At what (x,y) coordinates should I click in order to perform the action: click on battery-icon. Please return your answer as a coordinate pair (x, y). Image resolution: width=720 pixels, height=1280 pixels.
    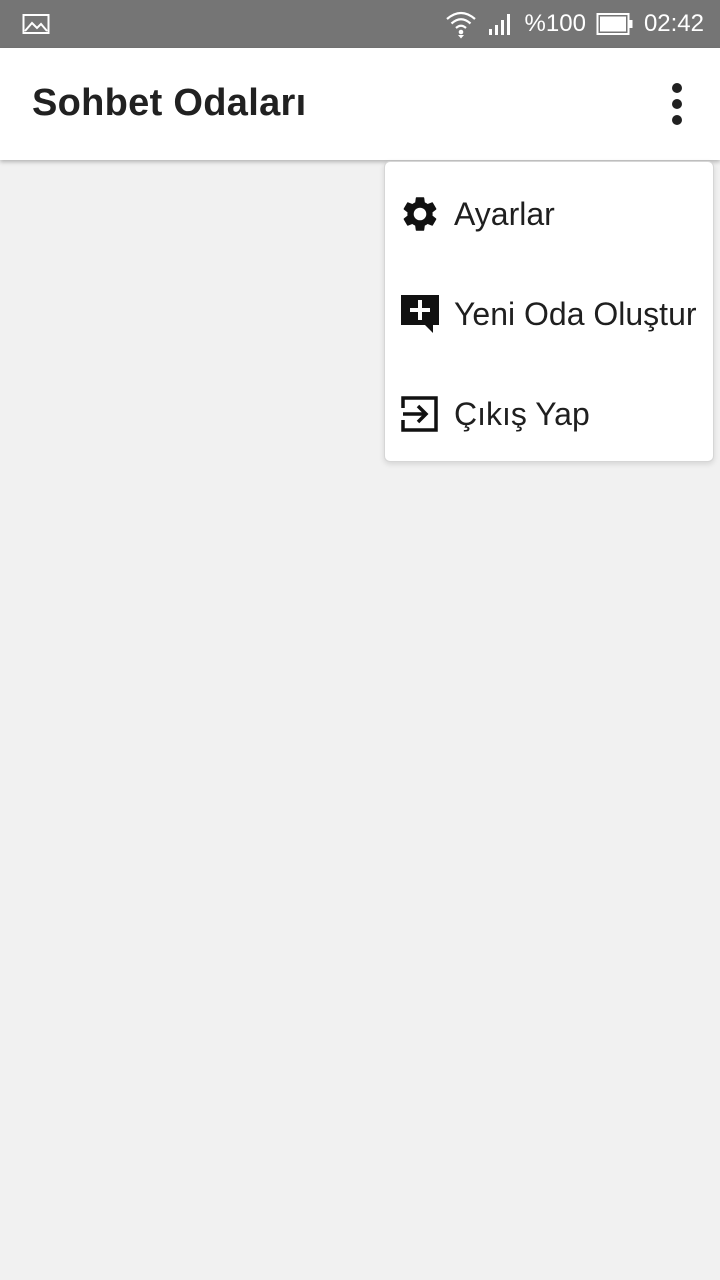
    Looking at the image, I should click on (615, 24).